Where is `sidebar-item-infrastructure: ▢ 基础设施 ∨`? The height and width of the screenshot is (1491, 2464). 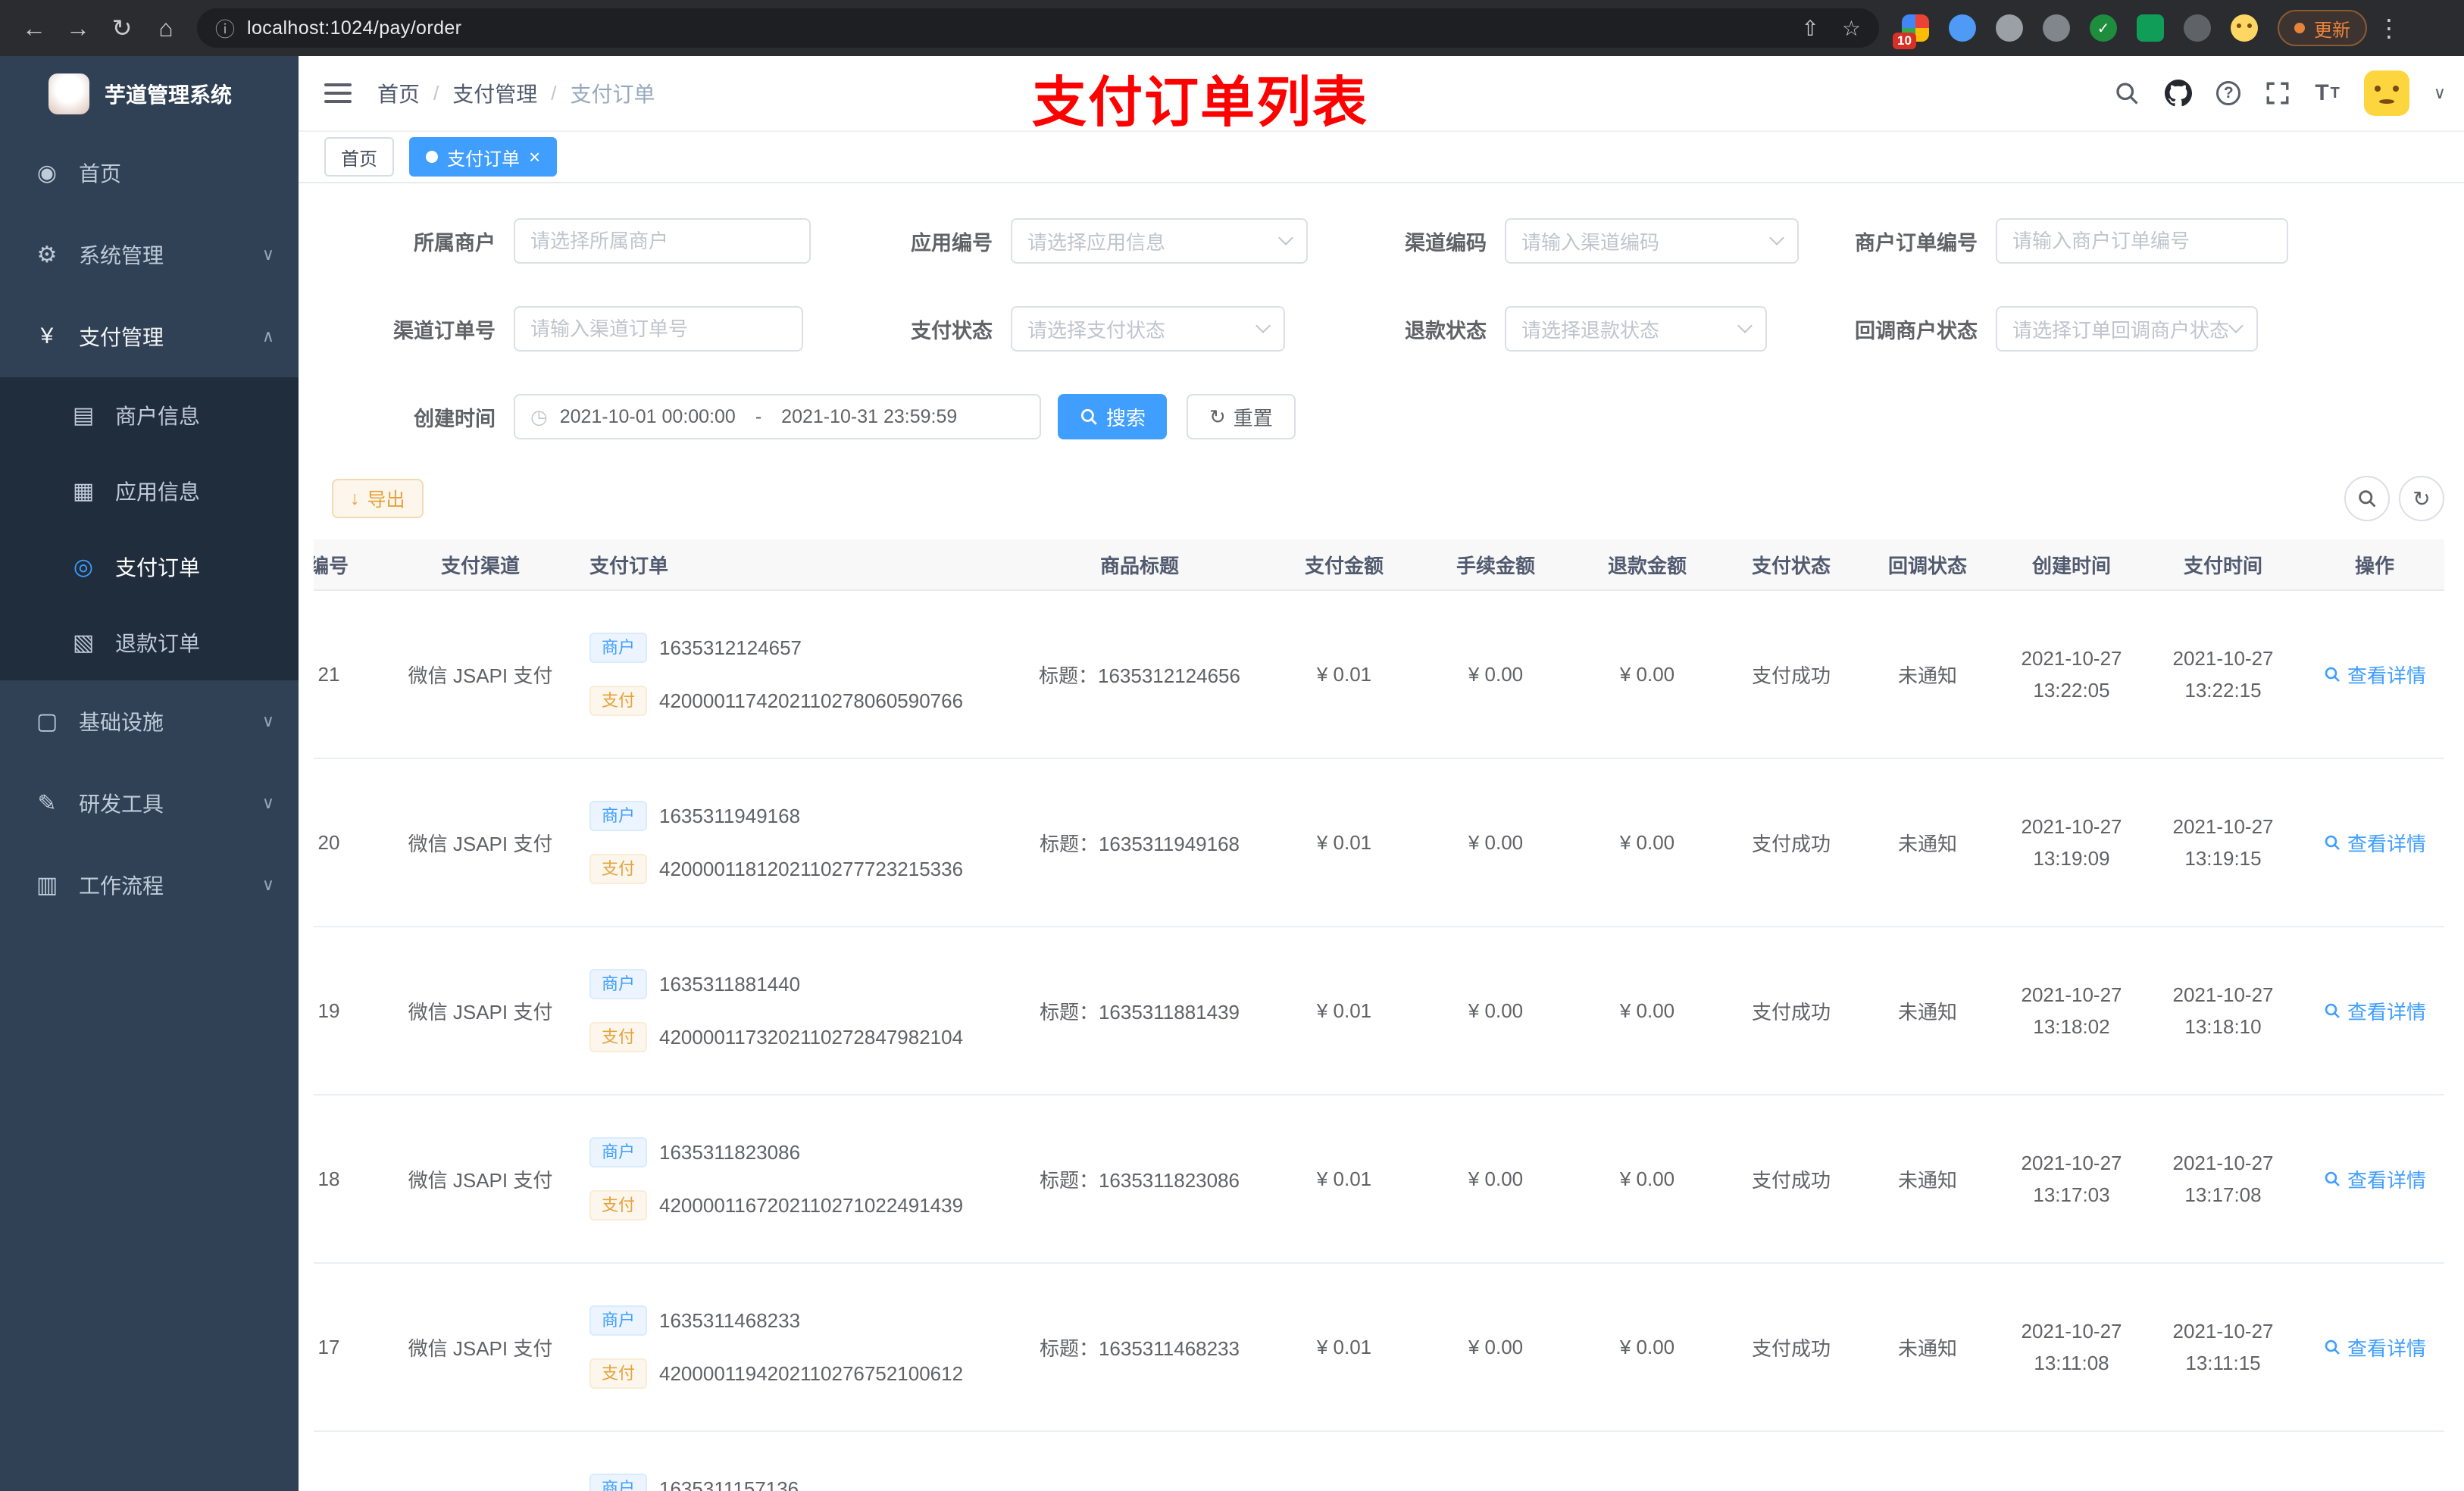
sidebar-item-infrastructure: ▢ 基础设施 ∨ is located at coordinates (149, 721).